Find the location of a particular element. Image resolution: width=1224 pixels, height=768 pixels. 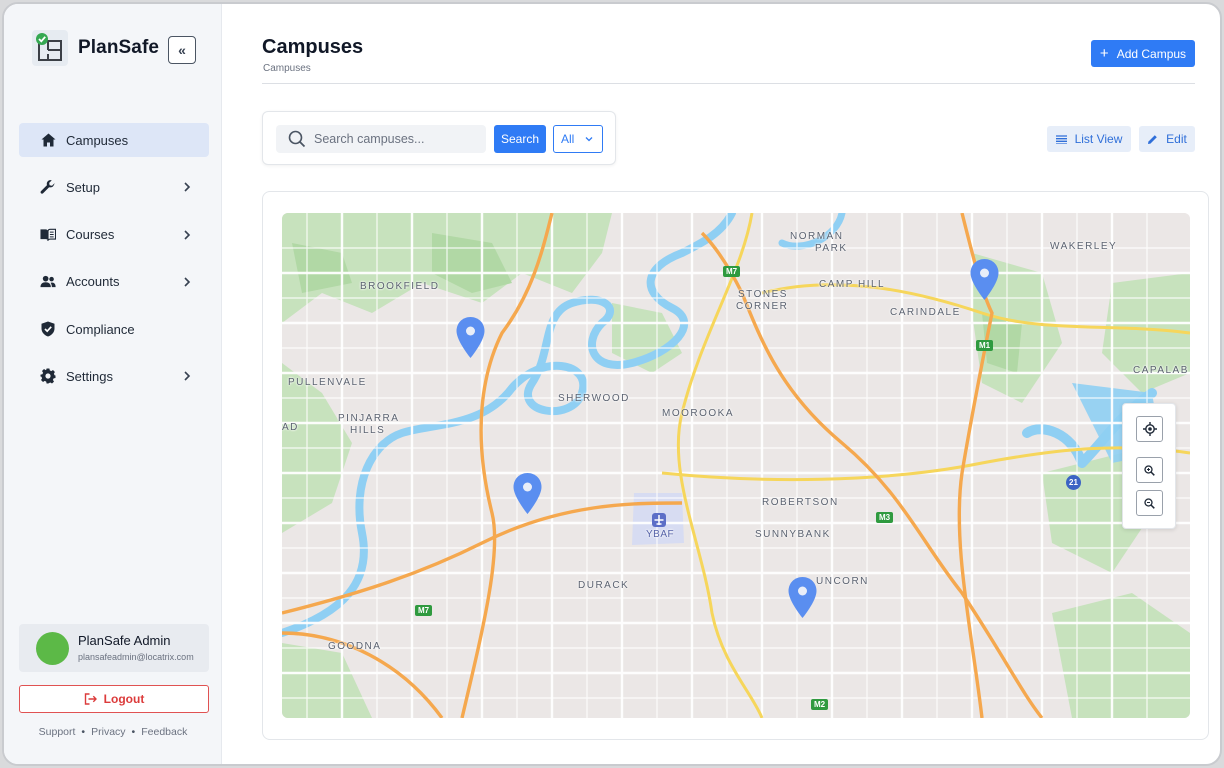

sidebar-item-label: Accounts is located at coordinates (93, 282).